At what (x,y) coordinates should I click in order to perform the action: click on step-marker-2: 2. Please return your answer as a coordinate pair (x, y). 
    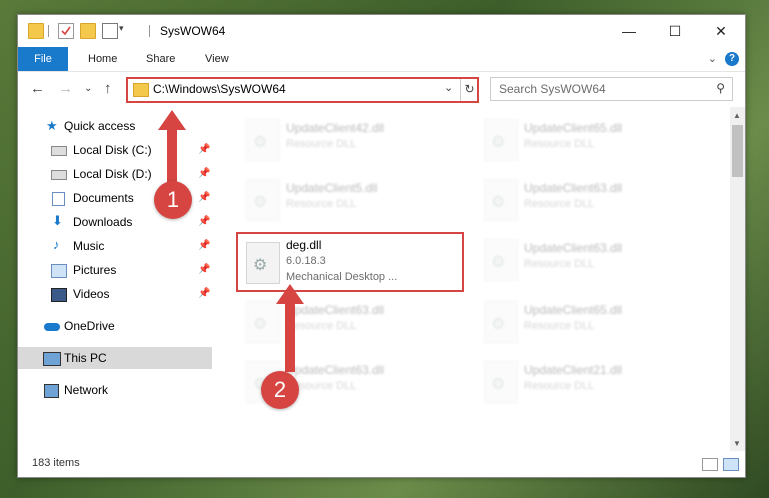
    Looking at the image, I should click on (280, 390).